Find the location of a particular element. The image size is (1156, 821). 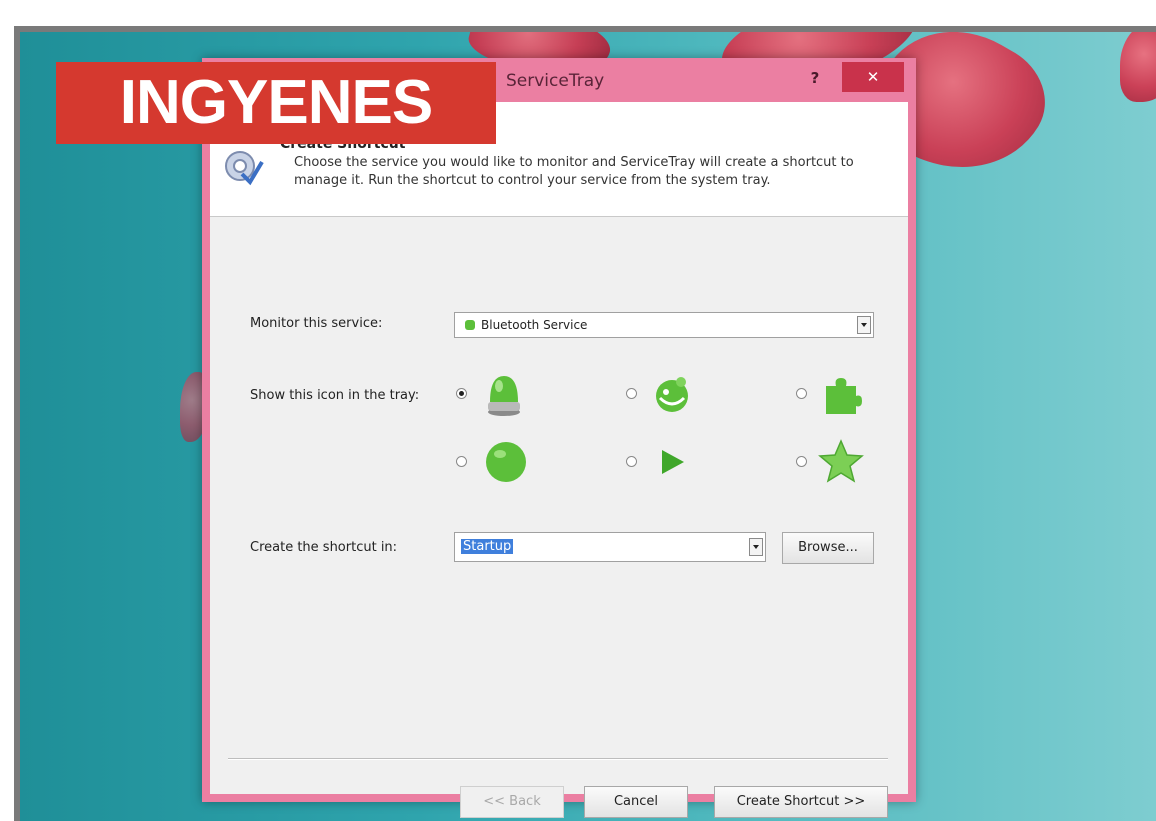

footer-divider is located at coordinates (558, 759).